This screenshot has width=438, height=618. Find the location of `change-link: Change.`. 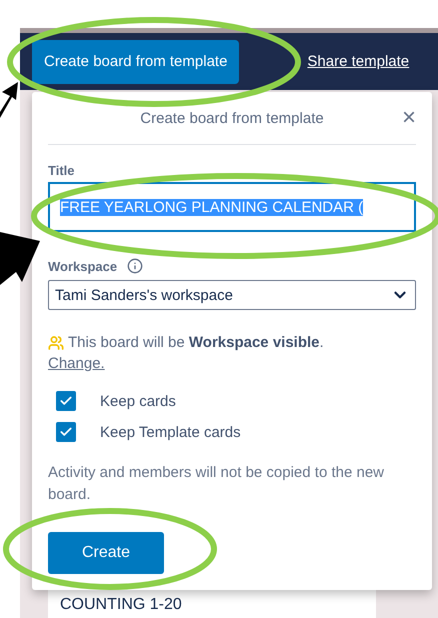

change-link: Change. is located at coordinates (76, 363).